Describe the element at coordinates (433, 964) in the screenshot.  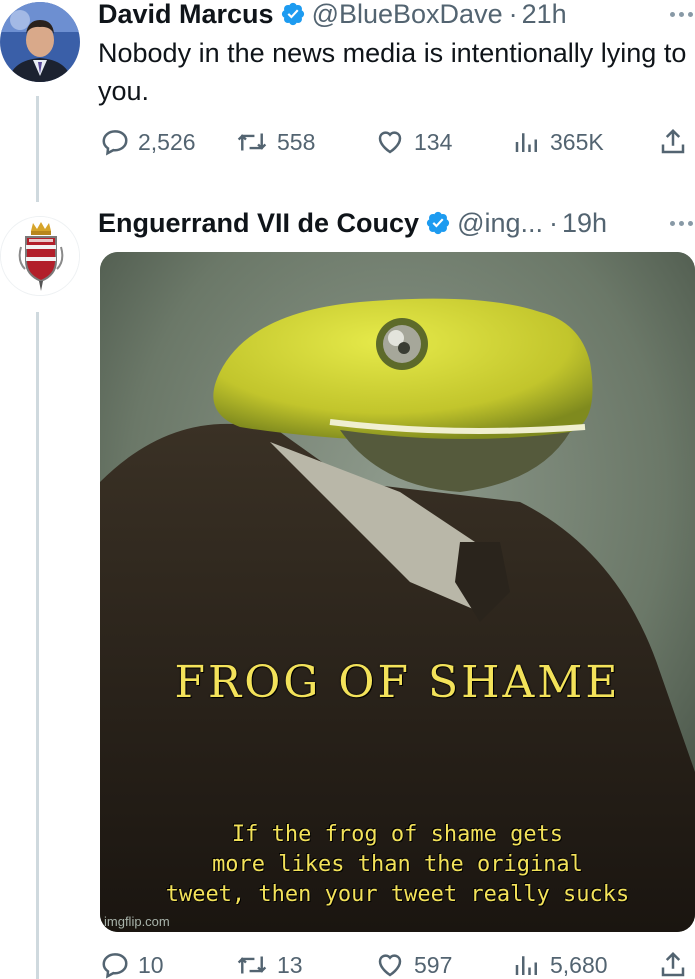
I see `like-count: 597` at that location.